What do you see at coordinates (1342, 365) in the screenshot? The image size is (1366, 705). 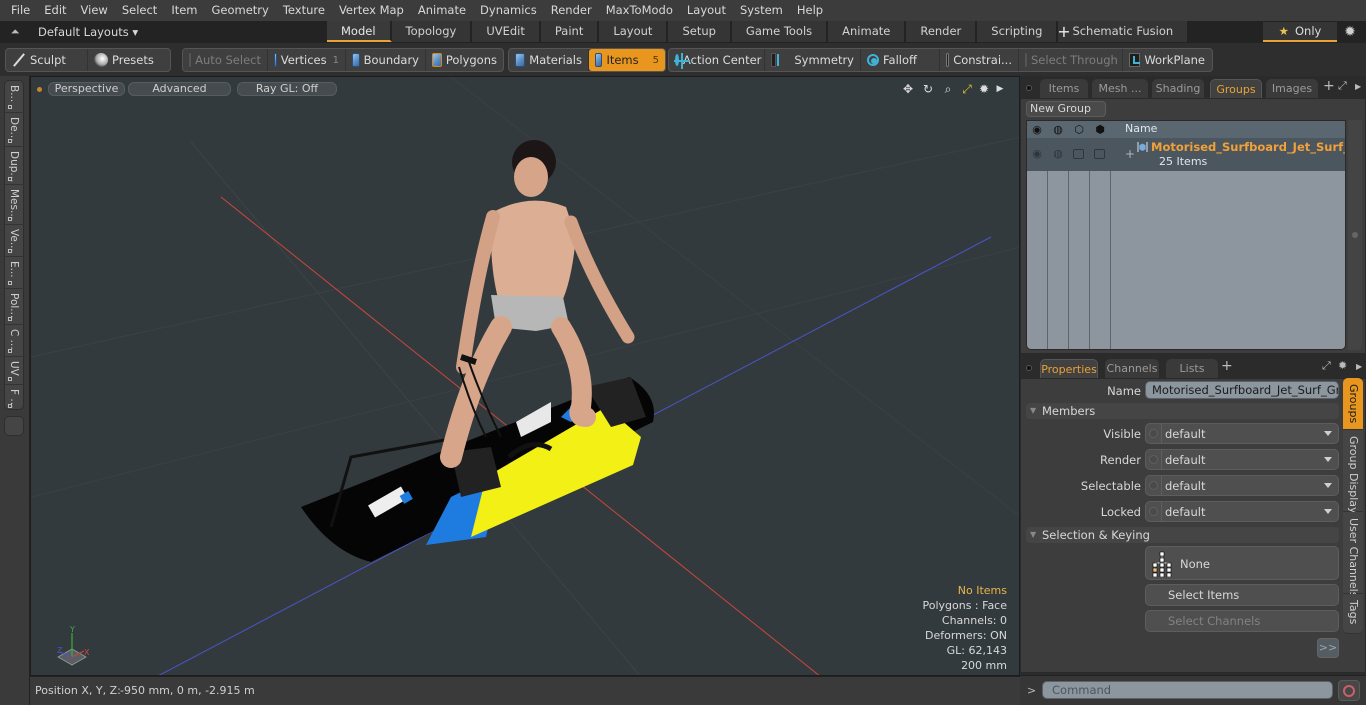 I see `properties-gear-icon: ✹` at bounding box center [1342, 365].